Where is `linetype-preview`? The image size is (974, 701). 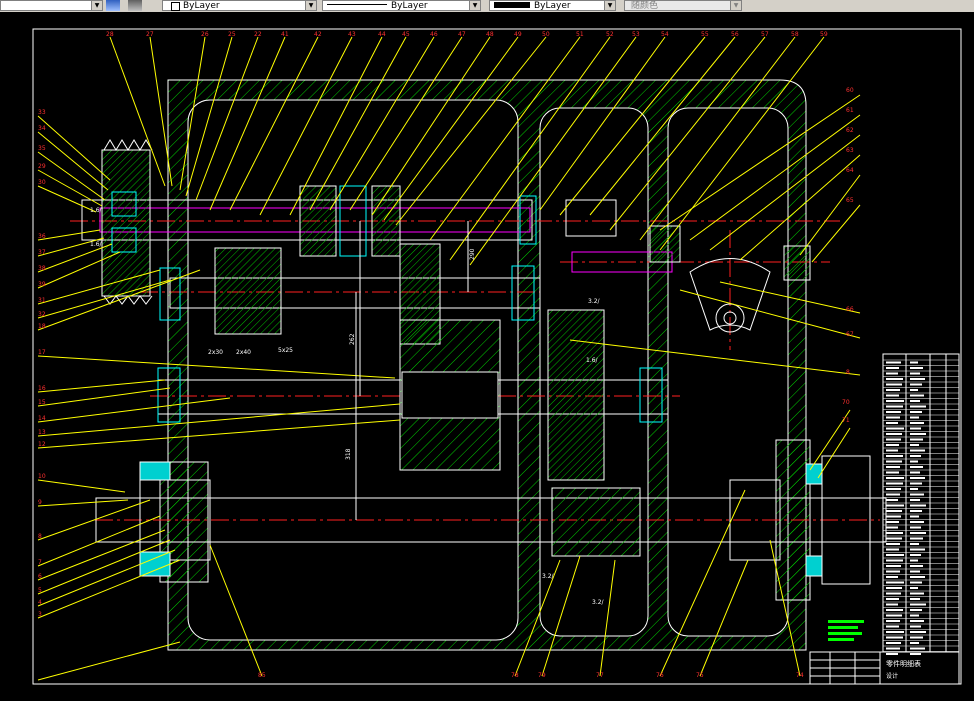 linetype-preview is located at coordinates (357, 4).